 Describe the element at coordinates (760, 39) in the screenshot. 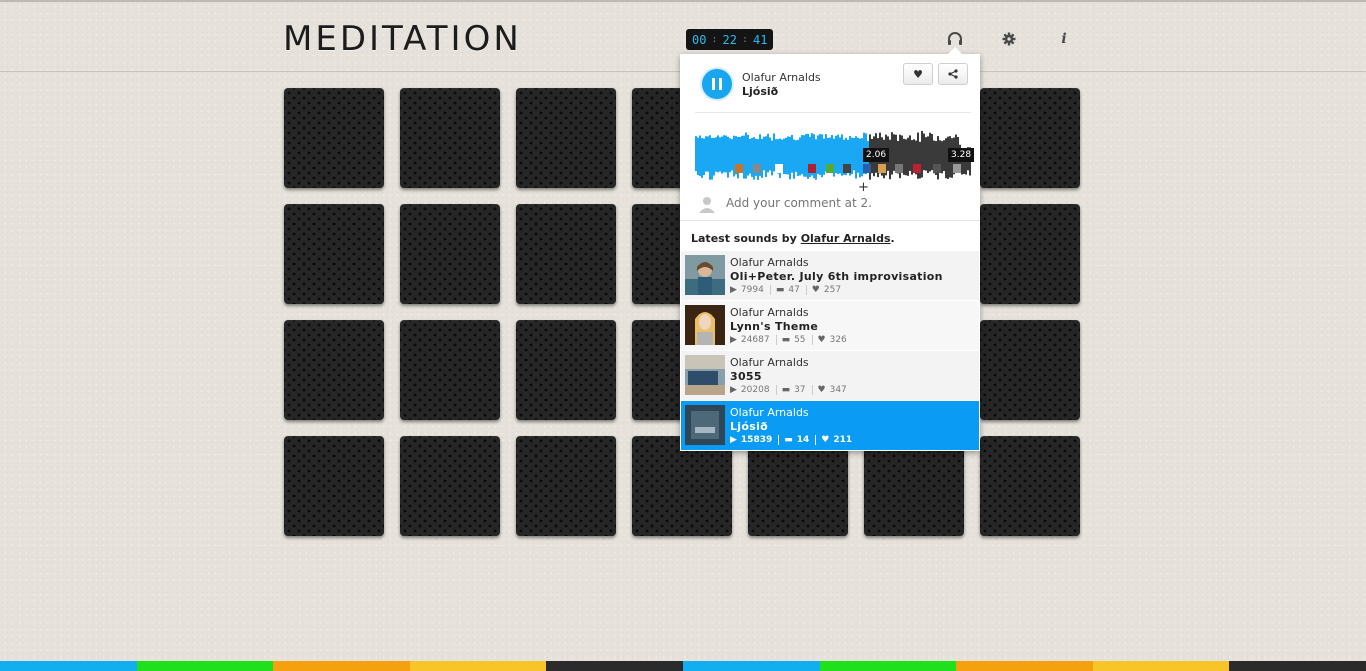

I see `timer-seconds: 41` at that location.